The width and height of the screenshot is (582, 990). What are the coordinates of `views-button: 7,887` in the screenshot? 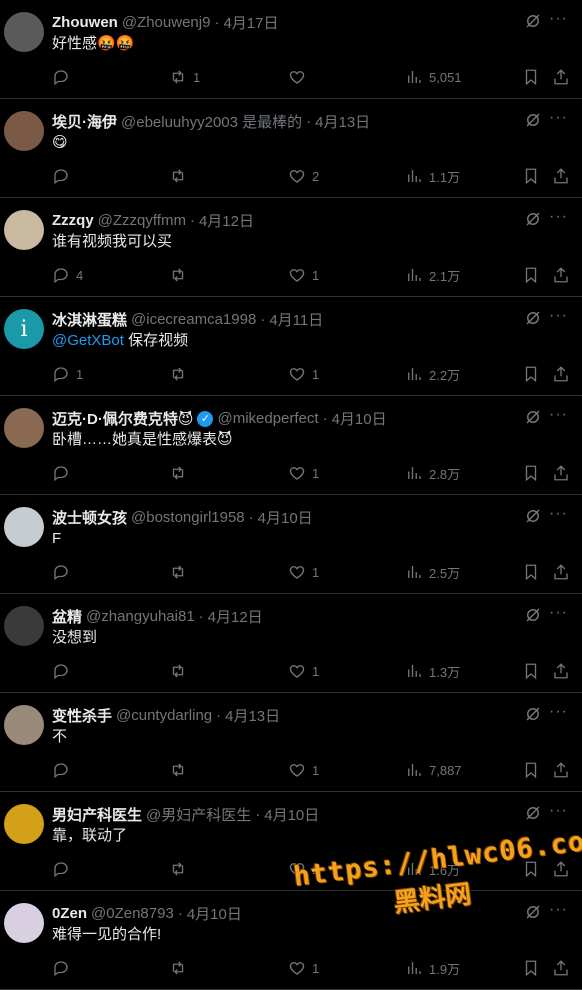 It's located at (433, 770).